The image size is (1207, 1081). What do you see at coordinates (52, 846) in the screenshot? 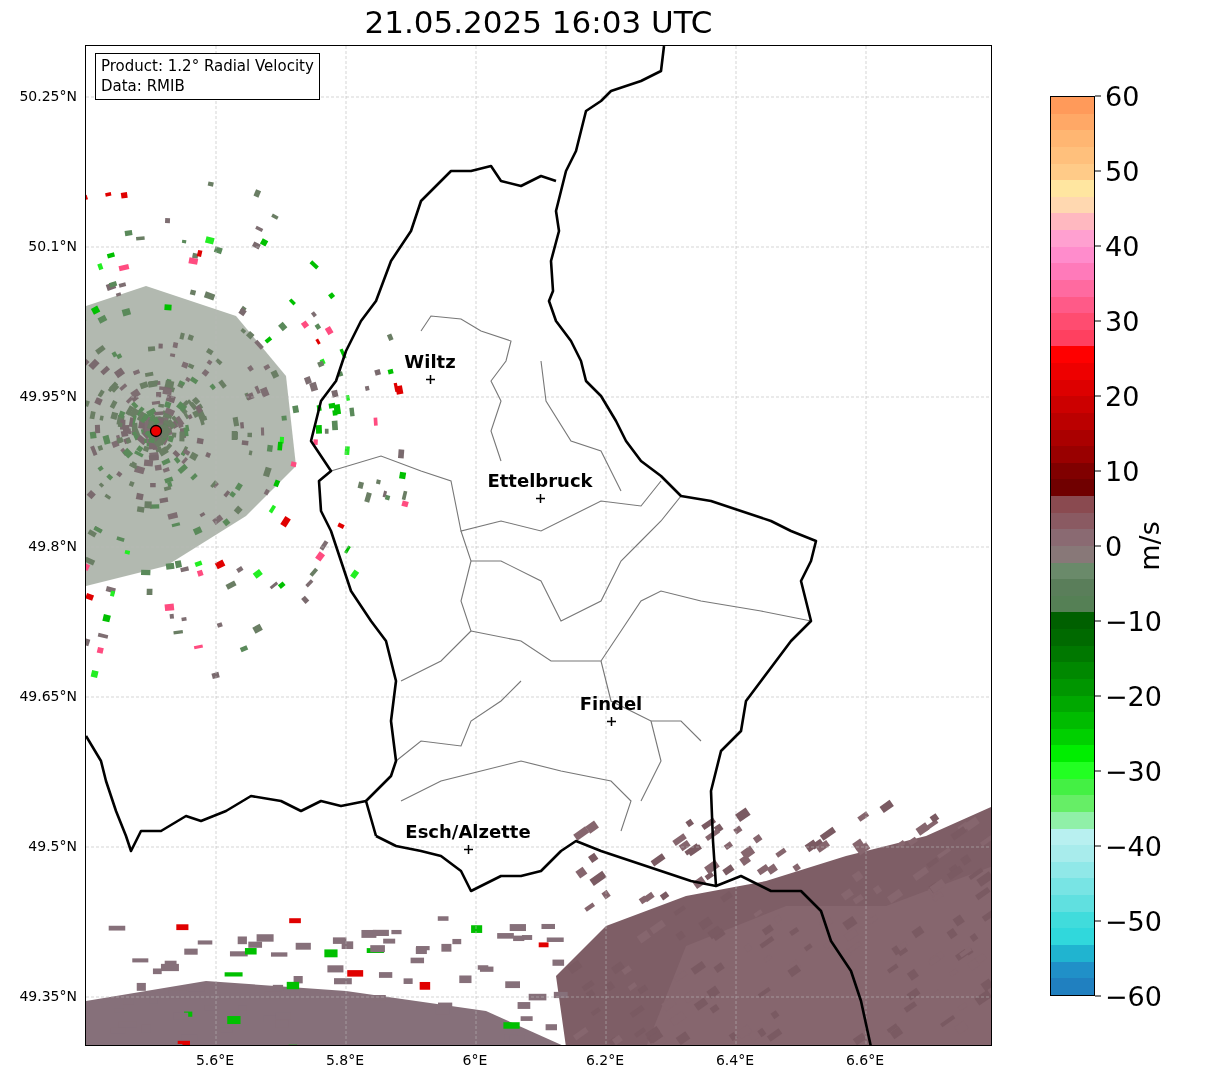
I see `latitude-label: 49.5°N` at bounding box center [52, 846].